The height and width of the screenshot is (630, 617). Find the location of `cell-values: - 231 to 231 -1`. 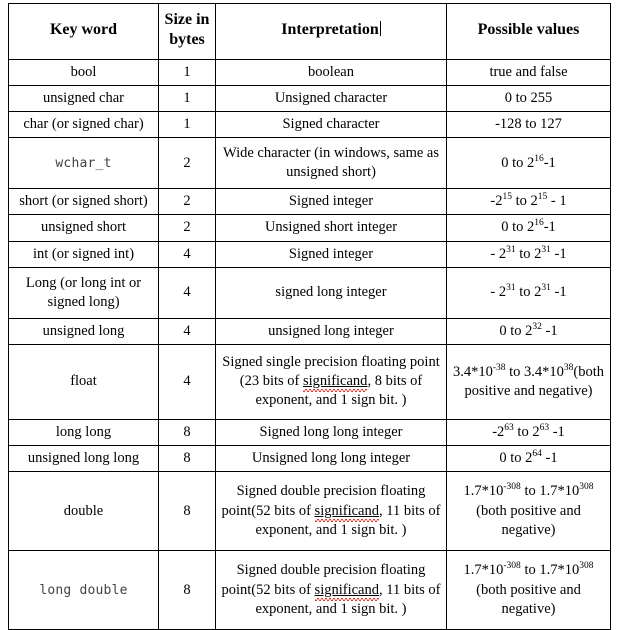

cell-values: - 231 to 231 -1 is located at coordinates (528, 292).